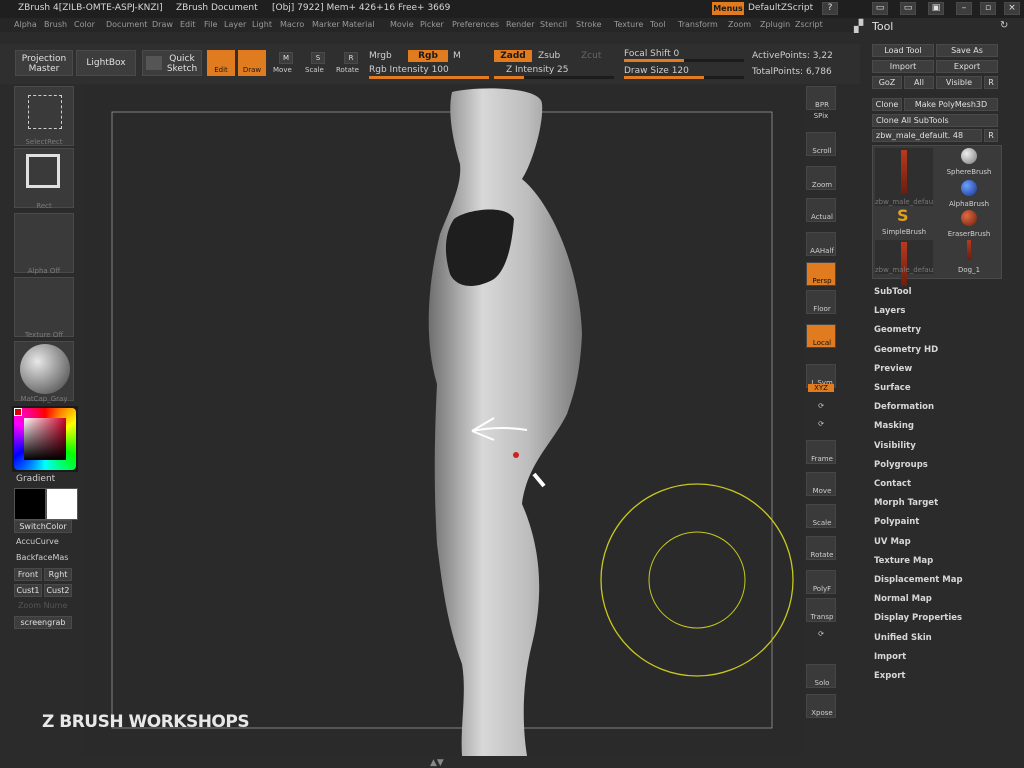 Image resolution: width=1024 pixels, height=768 pixels. I want to click on menu-alpha: Alpha, so click(25, 24).